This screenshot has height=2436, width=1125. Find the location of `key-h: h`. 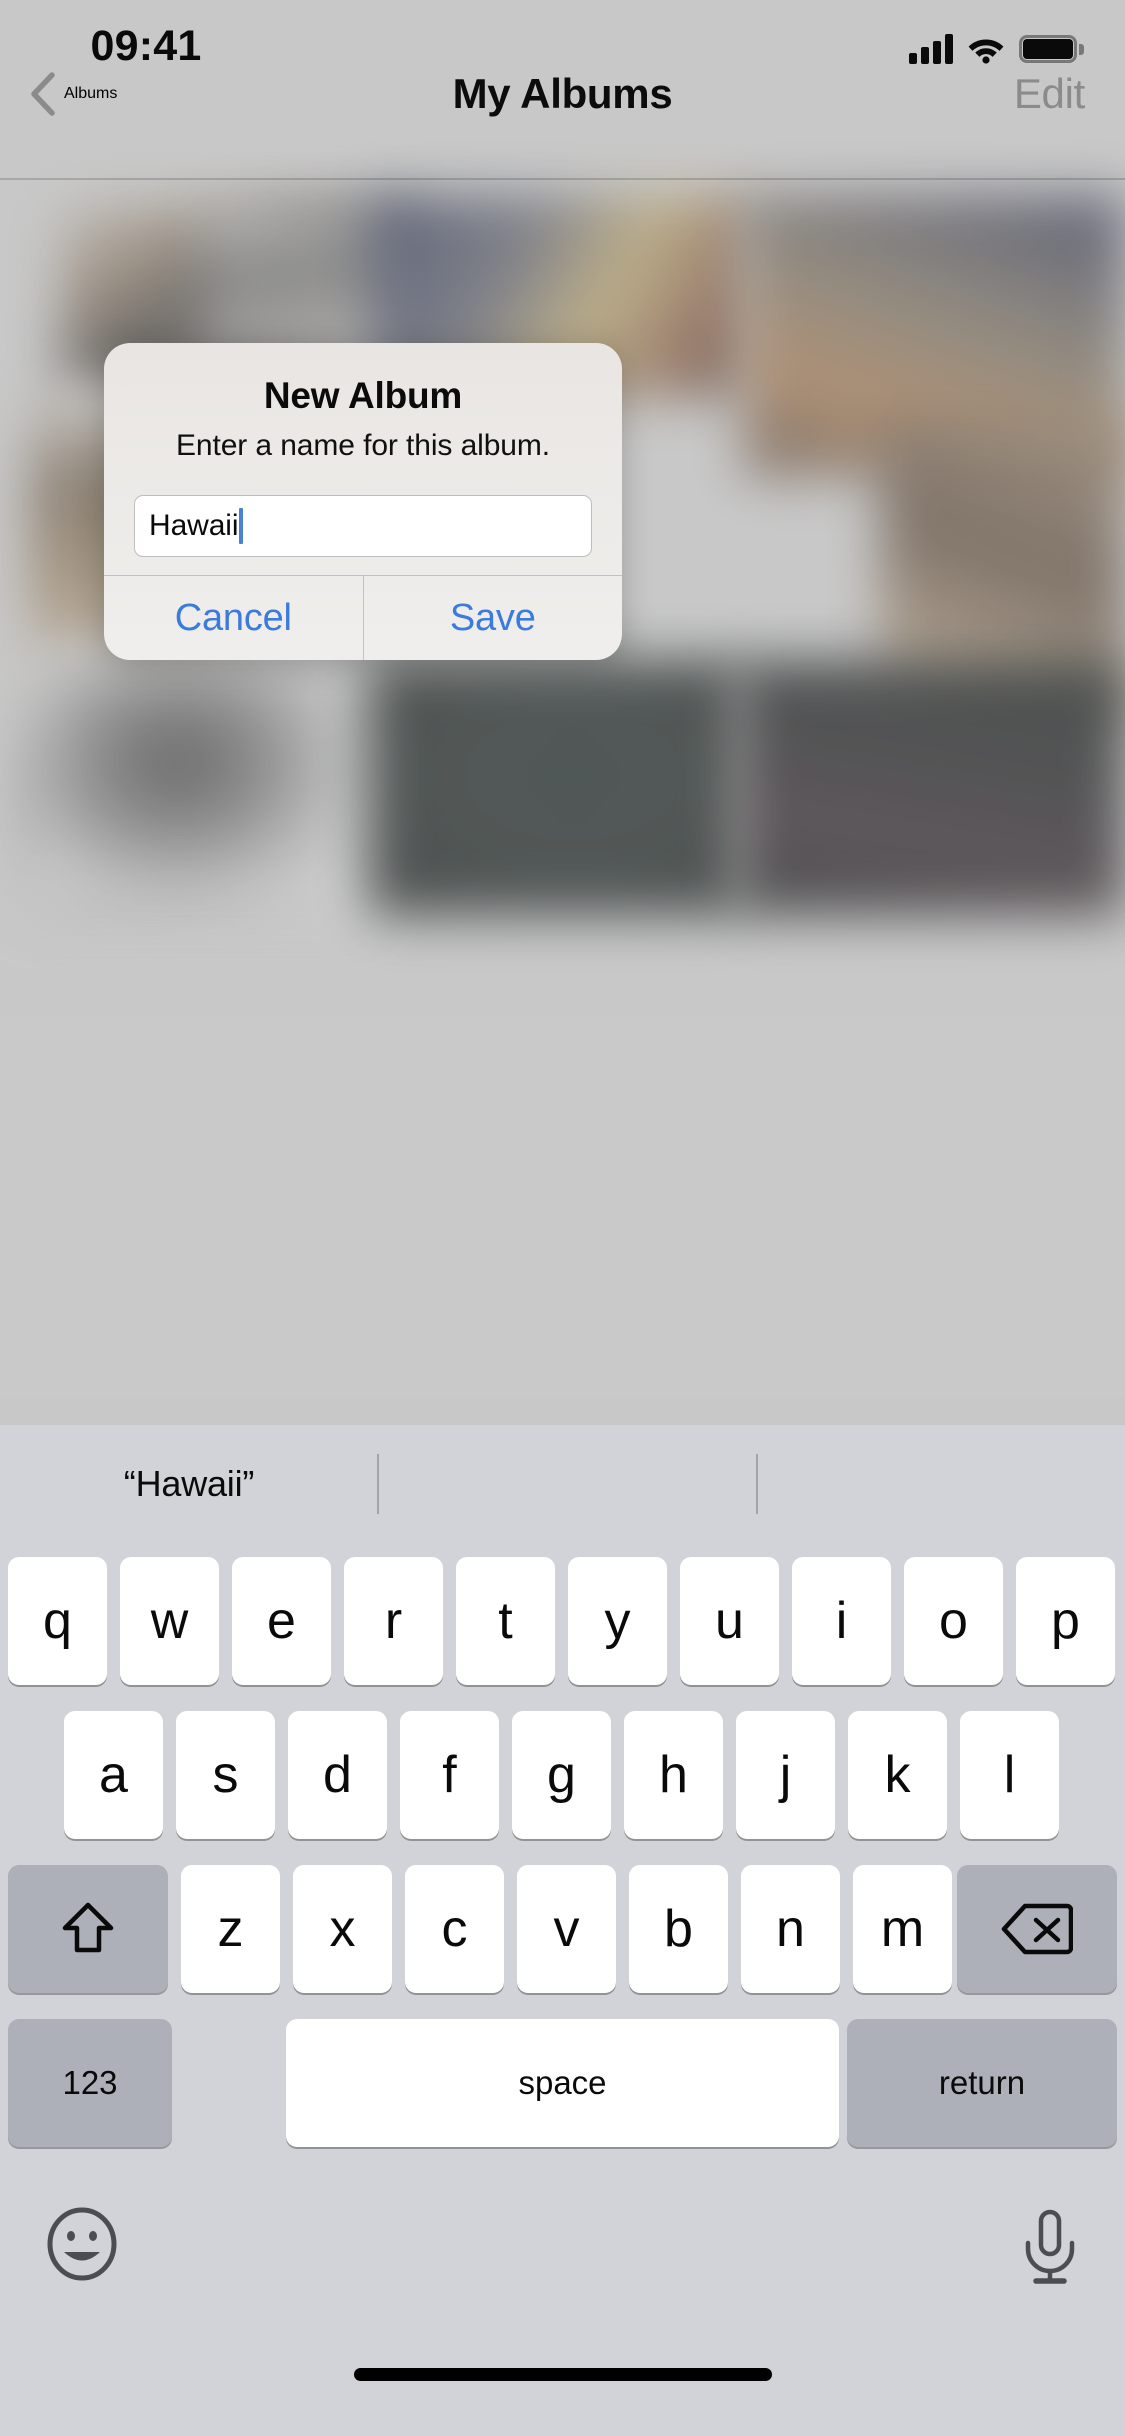

key-h: h is located at coordinates (673, 1775).